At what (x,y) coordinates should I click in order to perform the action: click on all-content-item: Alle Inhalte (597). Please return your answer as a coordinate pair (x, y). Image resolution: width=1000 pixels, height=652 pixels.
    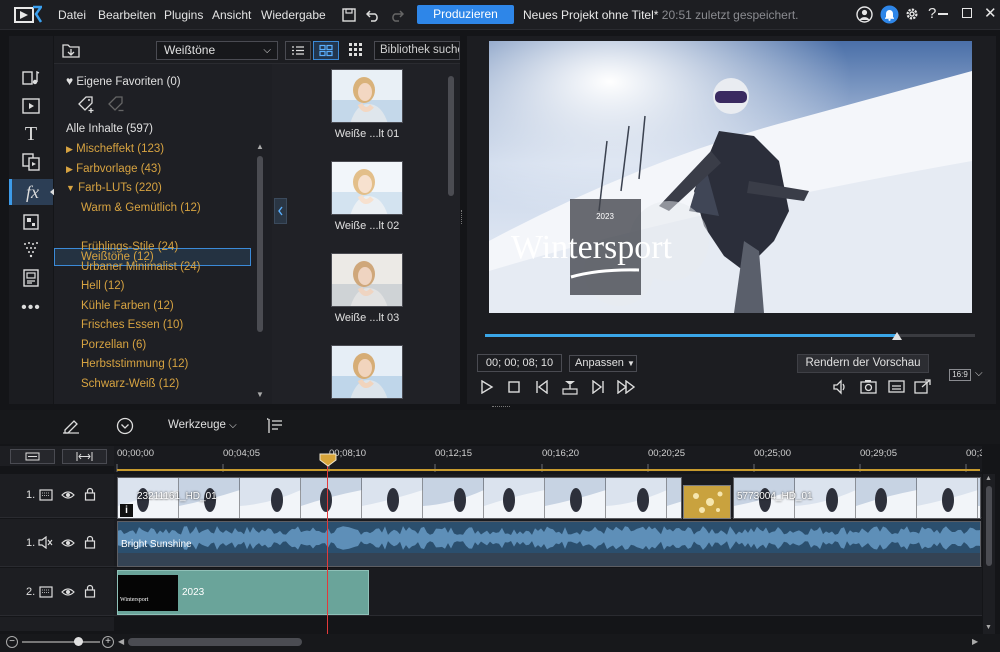
    Looking at the image, I should click on (109, 129).